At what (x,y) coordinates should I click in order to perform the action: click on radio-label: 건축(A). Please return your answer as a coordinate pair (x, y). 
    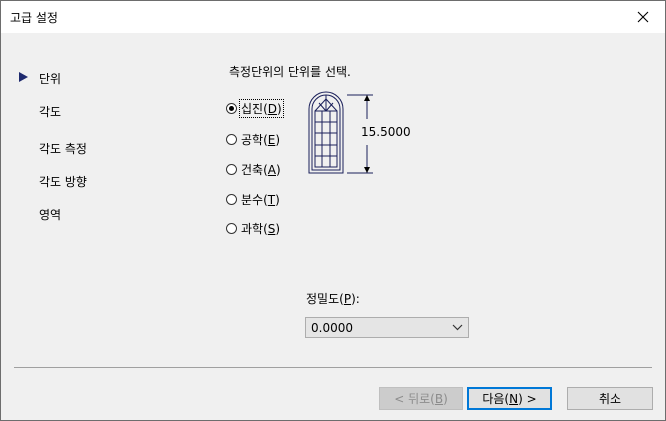
    Looking at the image, I should click on (261, 170).